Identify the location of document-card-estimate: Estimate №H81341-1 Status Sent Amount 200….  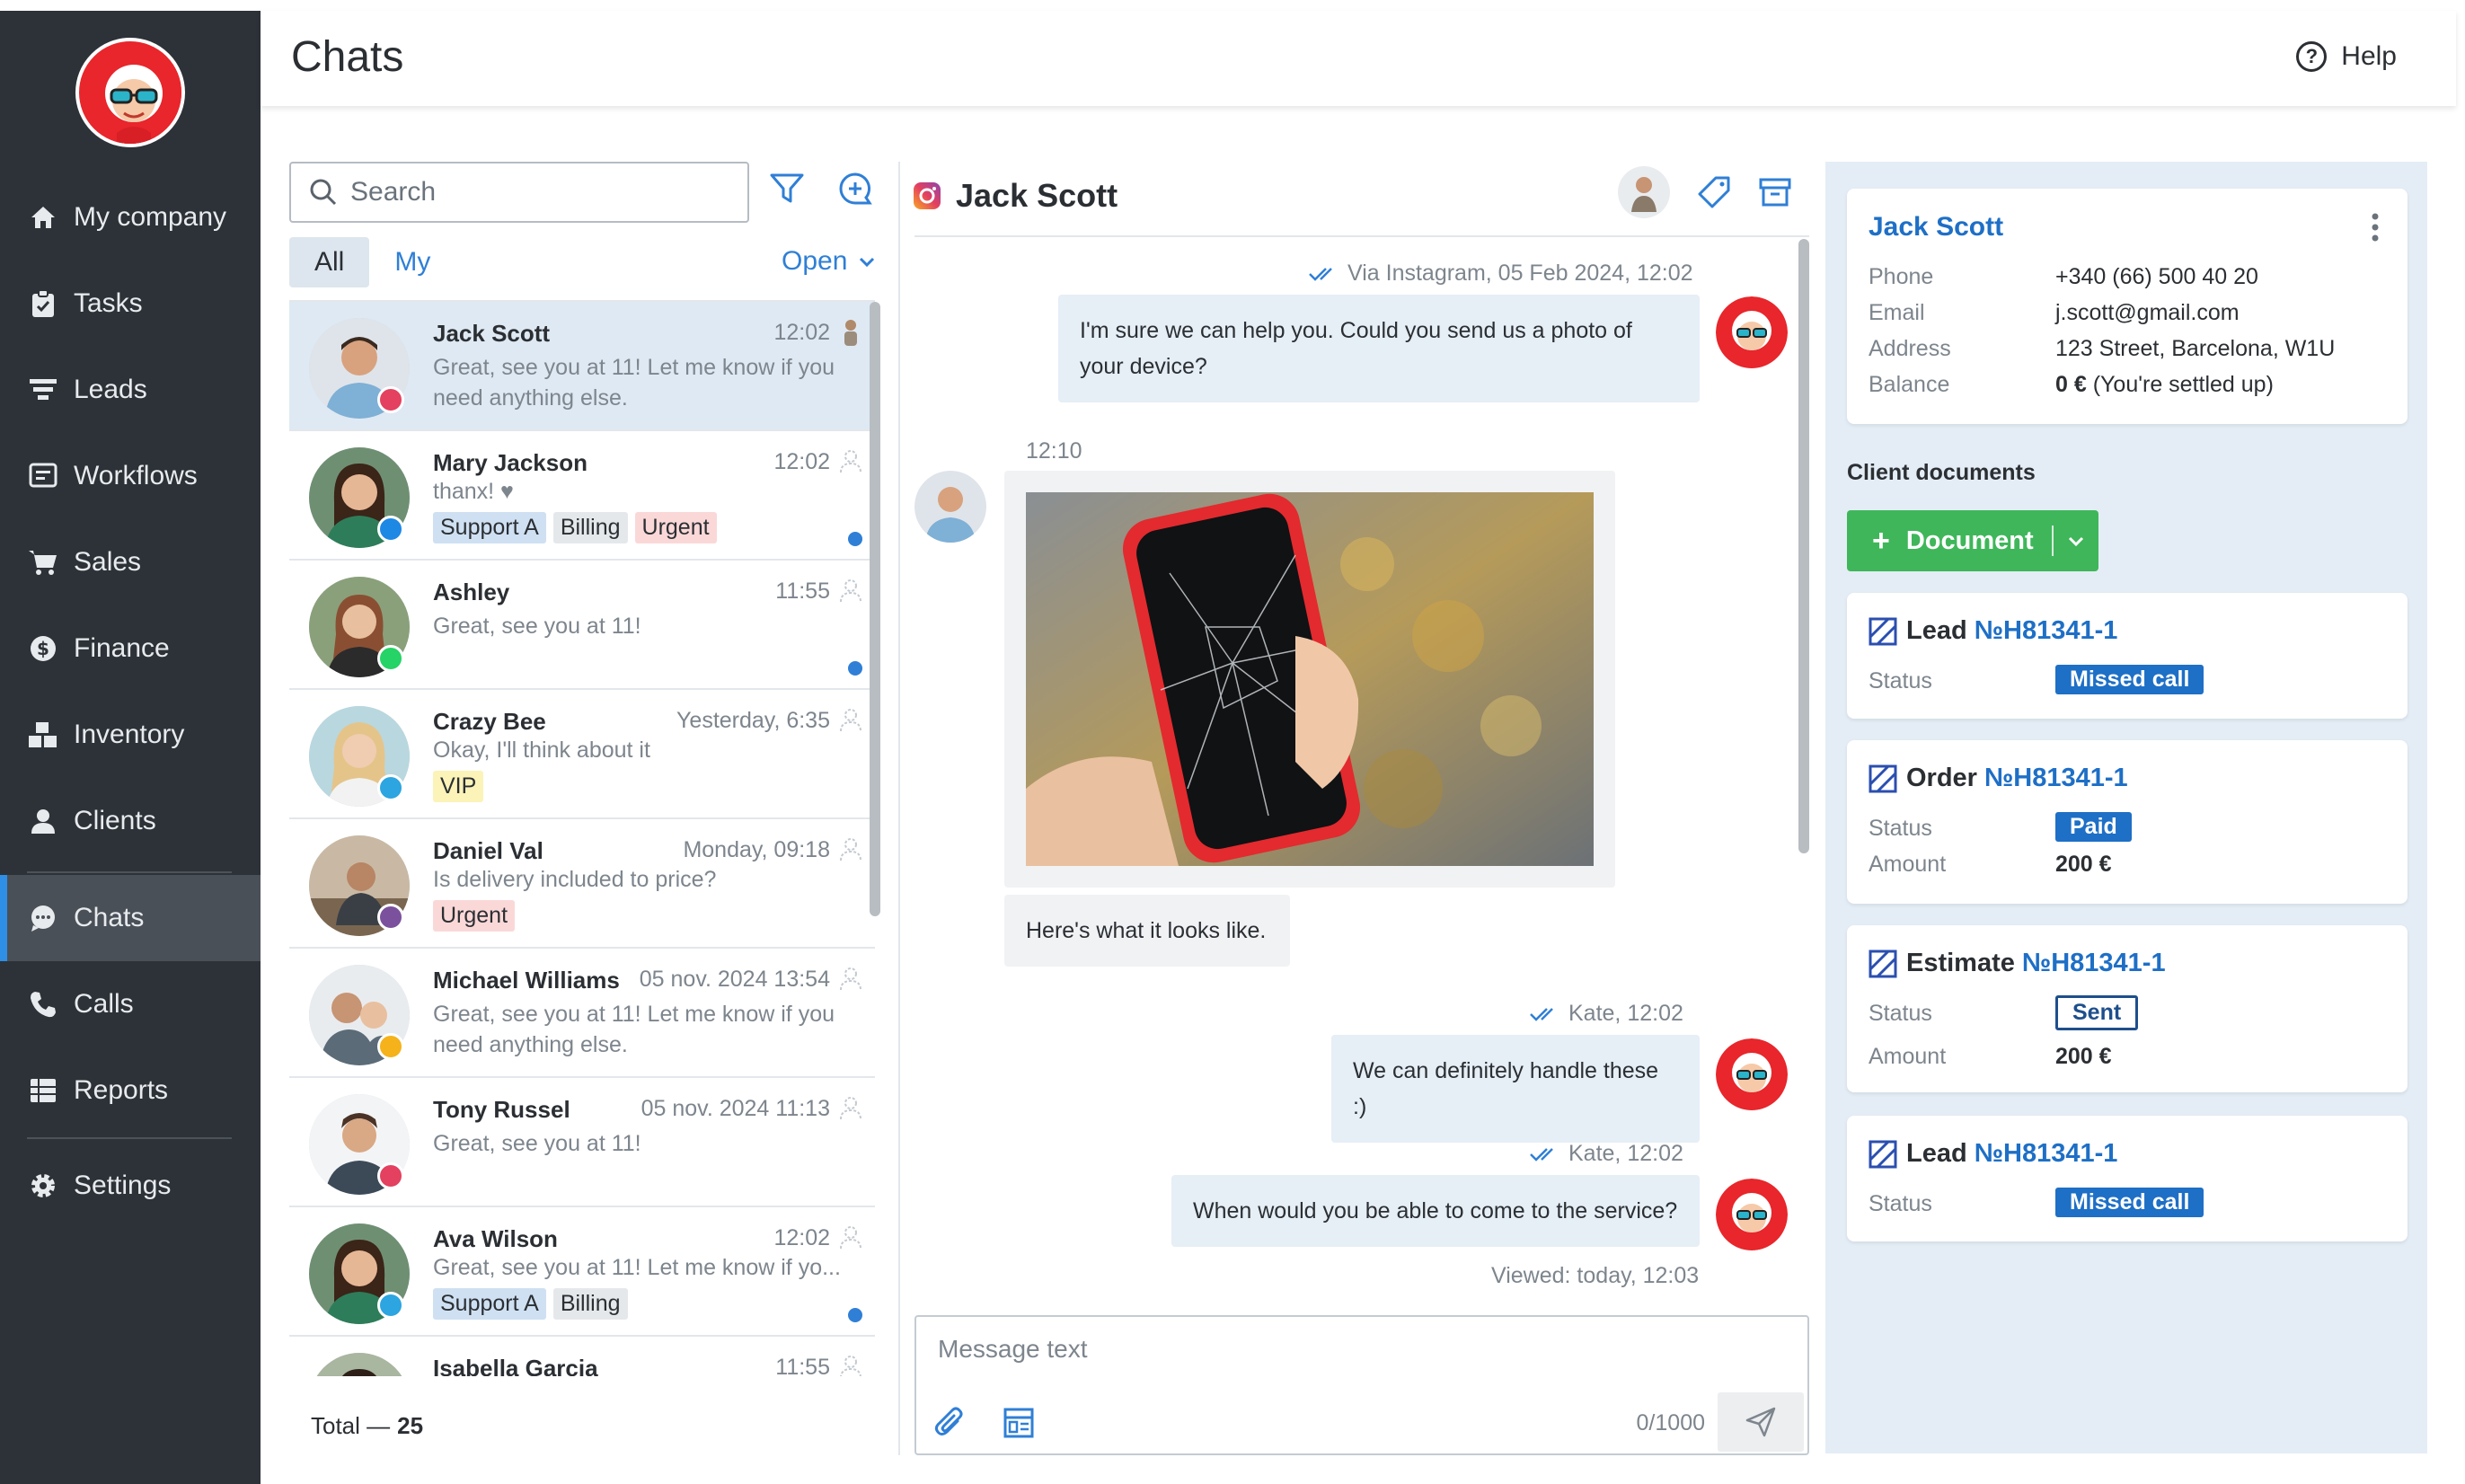
(2128, 1008).